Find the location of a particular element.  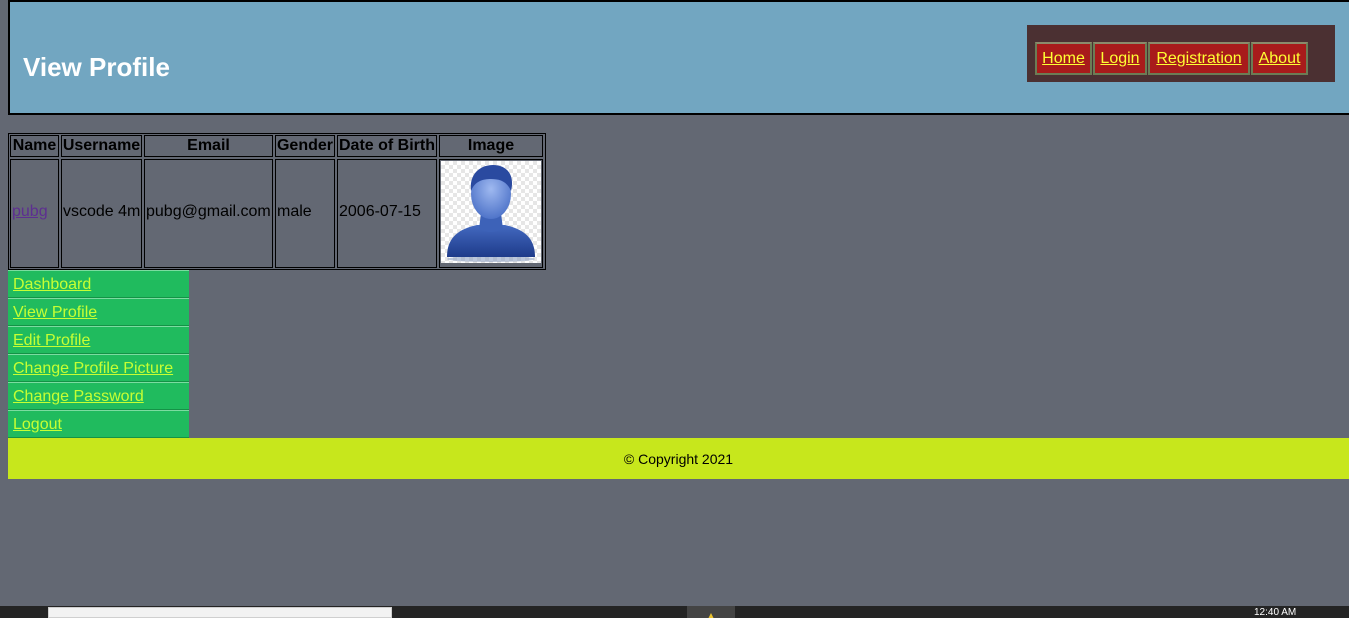

cell-gender: male is located at coordinates (305, 213).